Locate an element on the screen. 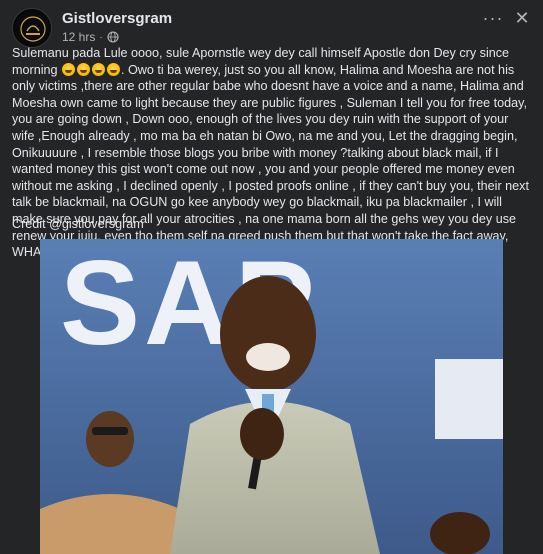 This screenshot has width=543, height=554. more-options-icon: ··· is located at coordinates (493, 18).